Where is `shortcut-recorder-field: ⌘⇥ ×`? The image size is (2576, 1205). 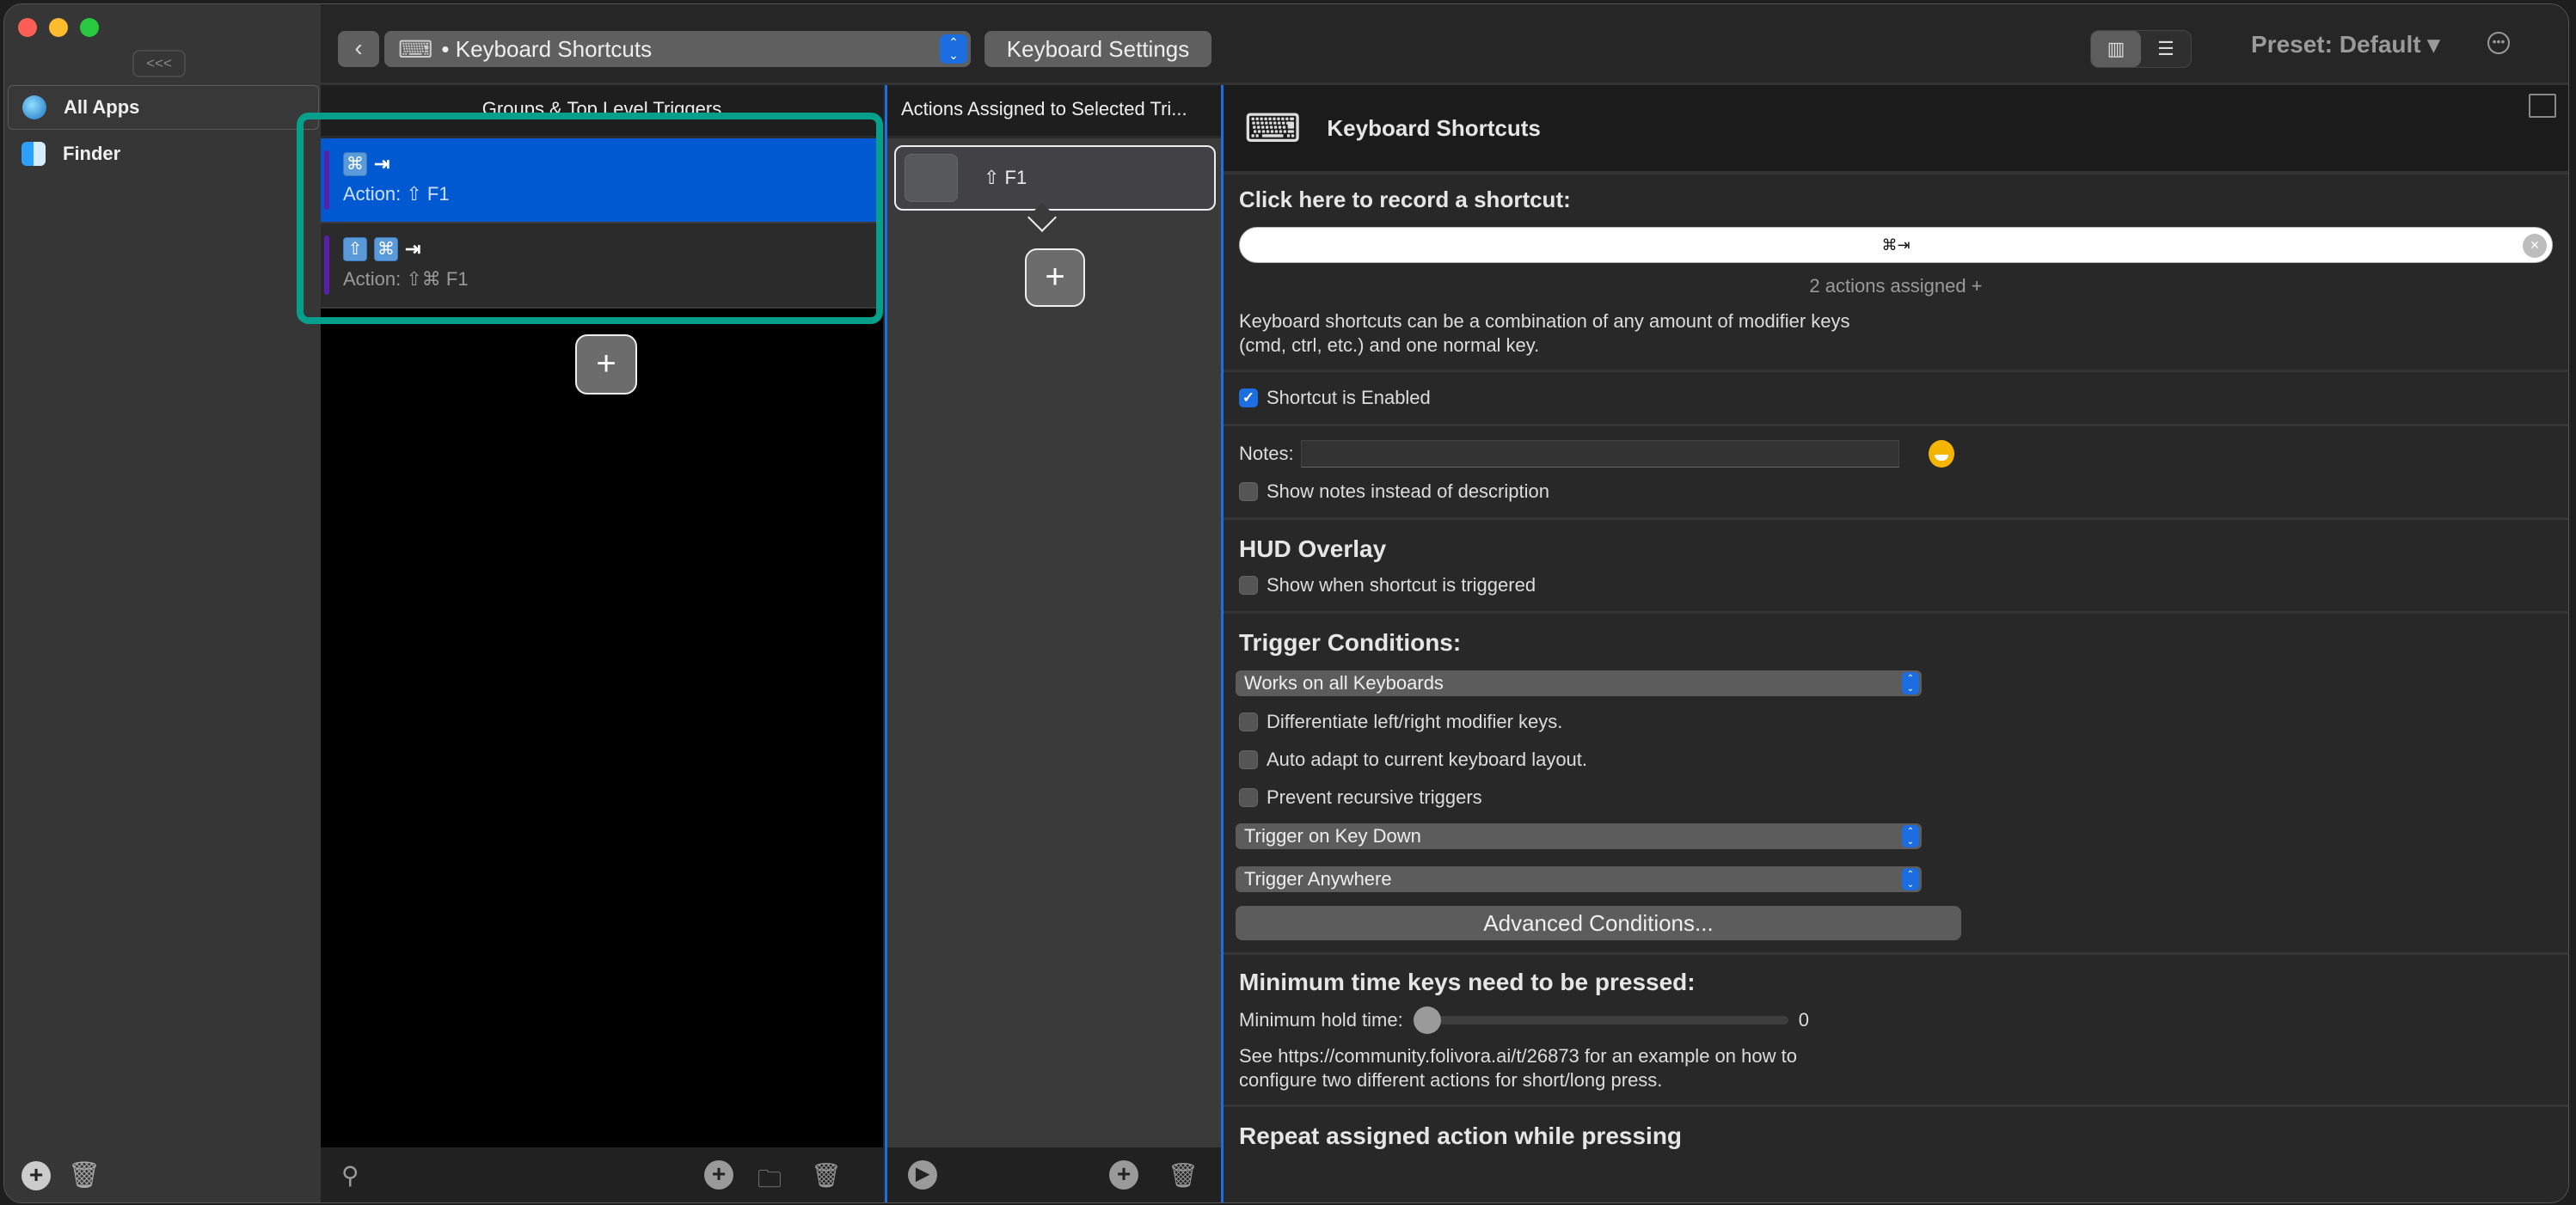
shortcut-recorder-field: ⌘⇥ × is located at coordinates (1896, 245).